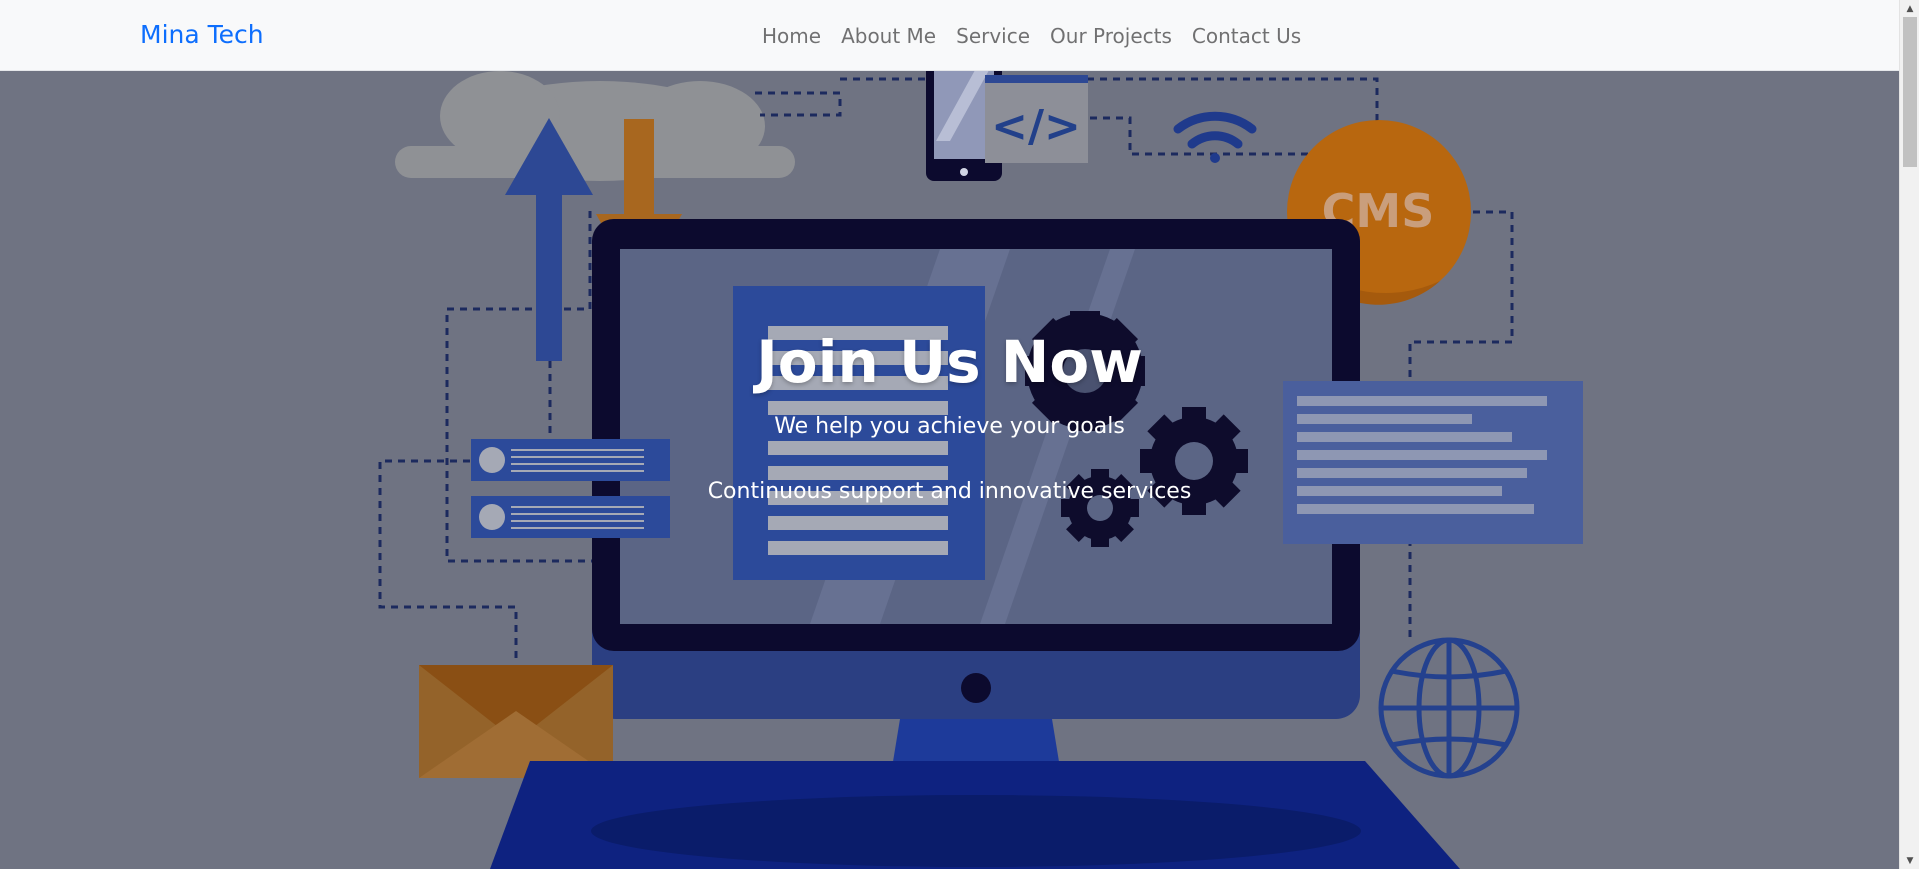 This screenshot has width=1919, height=869. I want to click on hero-title: Join Us Now, so click(949, 362).